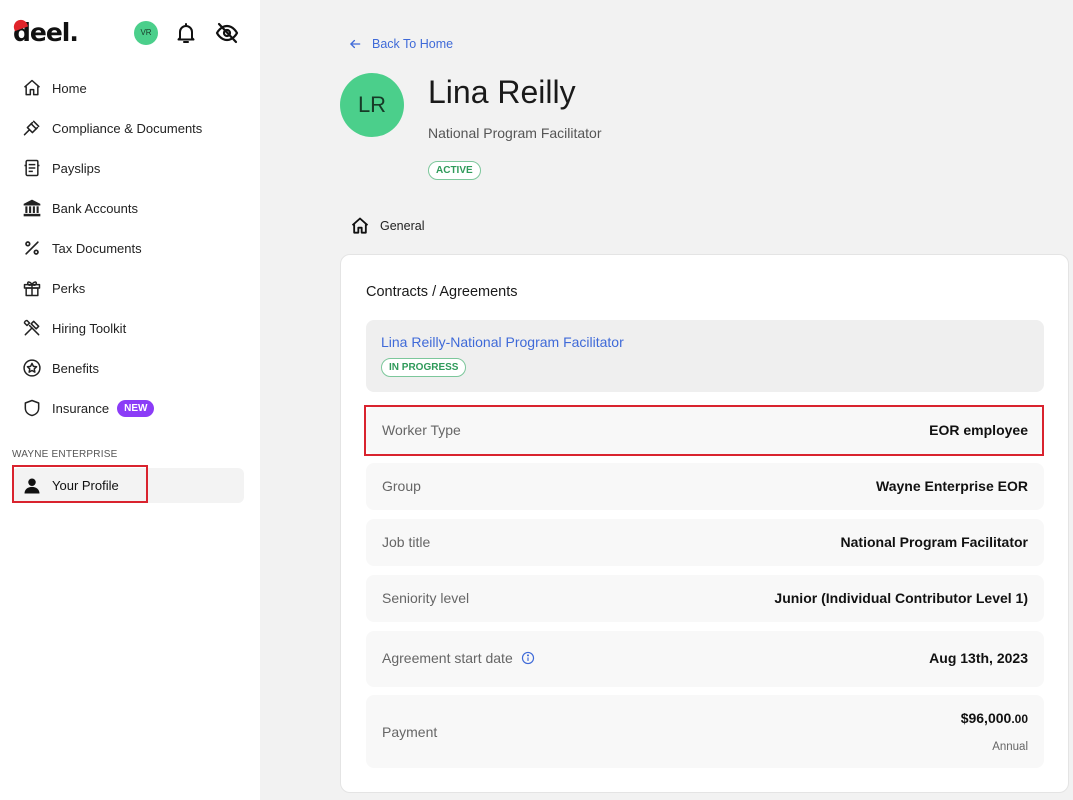  I want to click on bell-icon, so click(186, 33).